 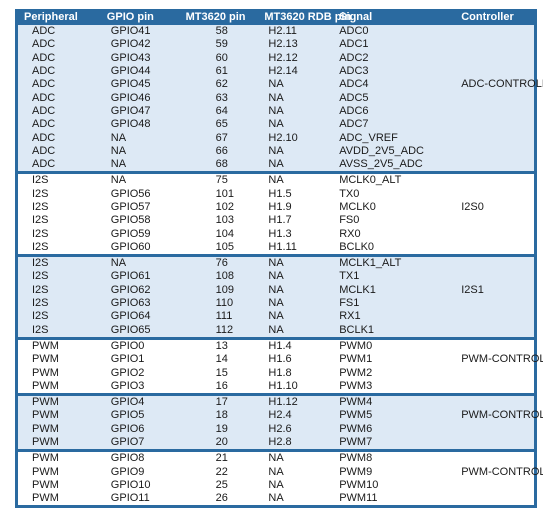 I want to click on cell-mt3620-pin: 18, so click(x=215, y=416).